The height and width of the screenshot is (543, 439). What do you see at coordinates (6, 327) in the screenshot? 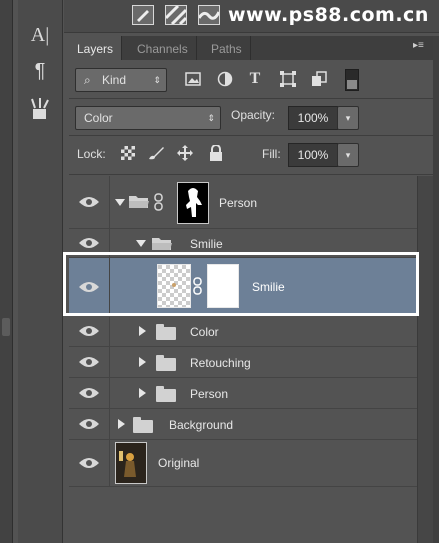
I see `dock-scroll-handle` at bounding box center [6, 327].